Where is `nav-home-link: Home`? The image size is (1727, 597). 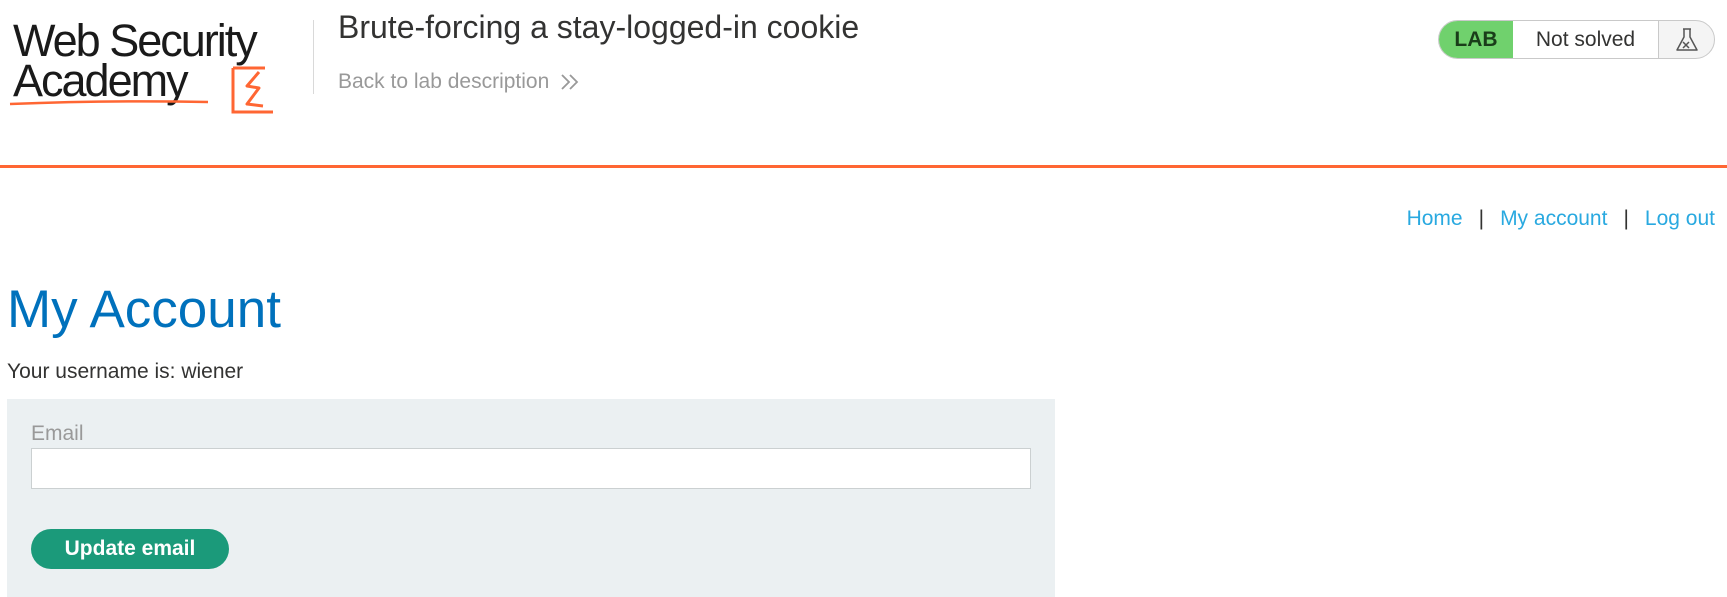 nav-home-link: Home is located at coordinates (1435, 219).